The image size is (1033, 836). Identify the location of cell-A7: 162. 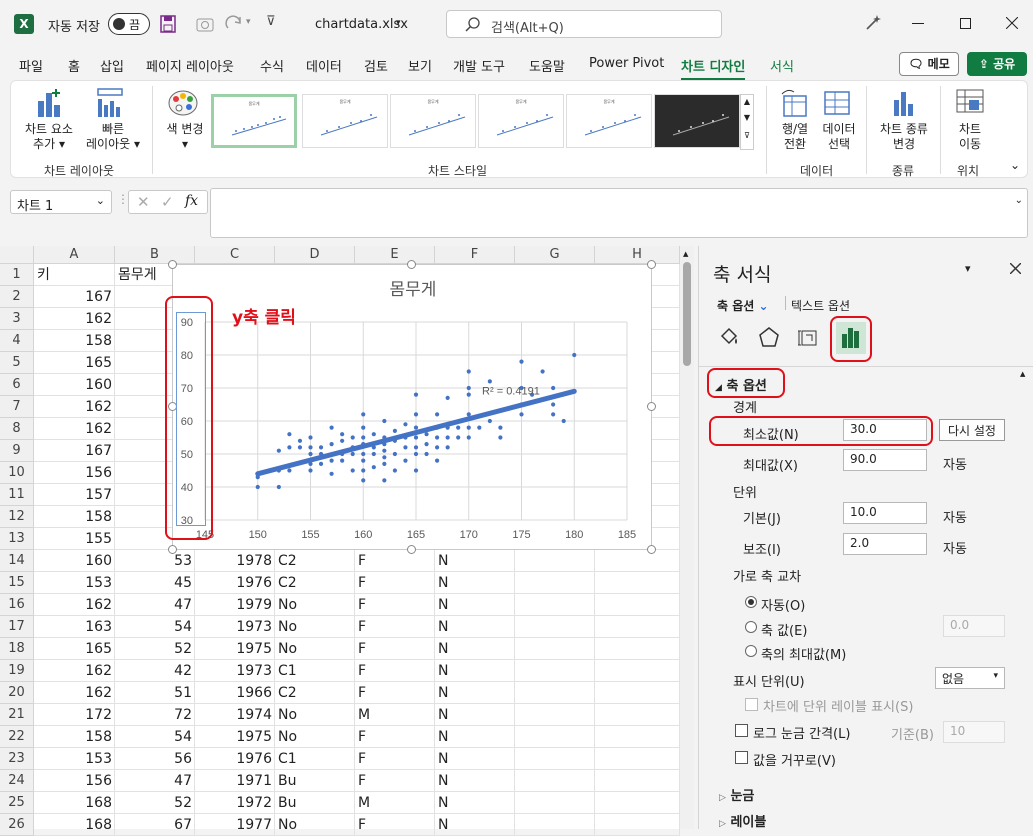
(74, 407).